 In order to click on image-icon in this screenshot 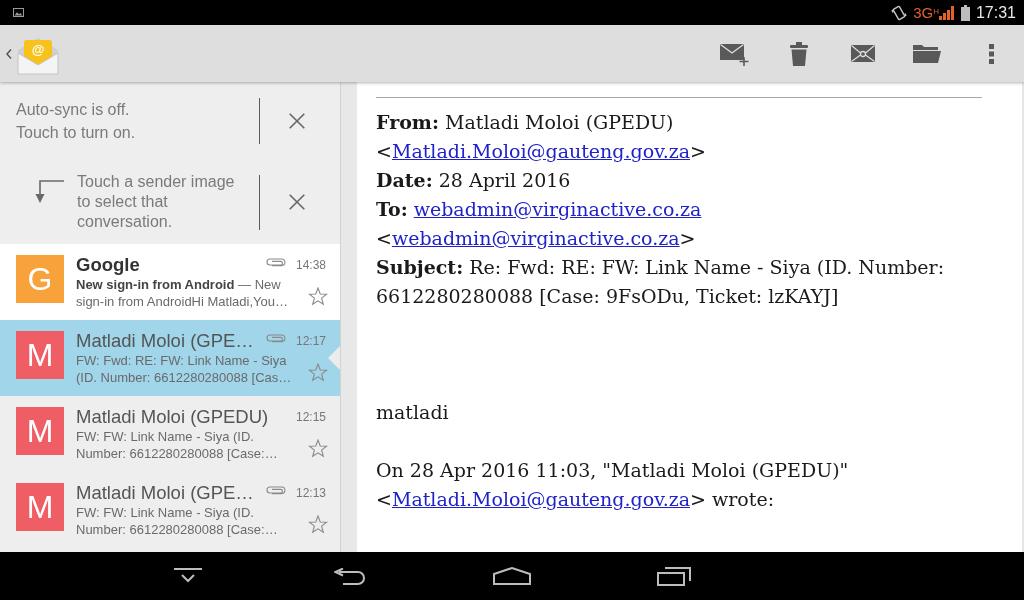, I will do `click(18, 12)`.